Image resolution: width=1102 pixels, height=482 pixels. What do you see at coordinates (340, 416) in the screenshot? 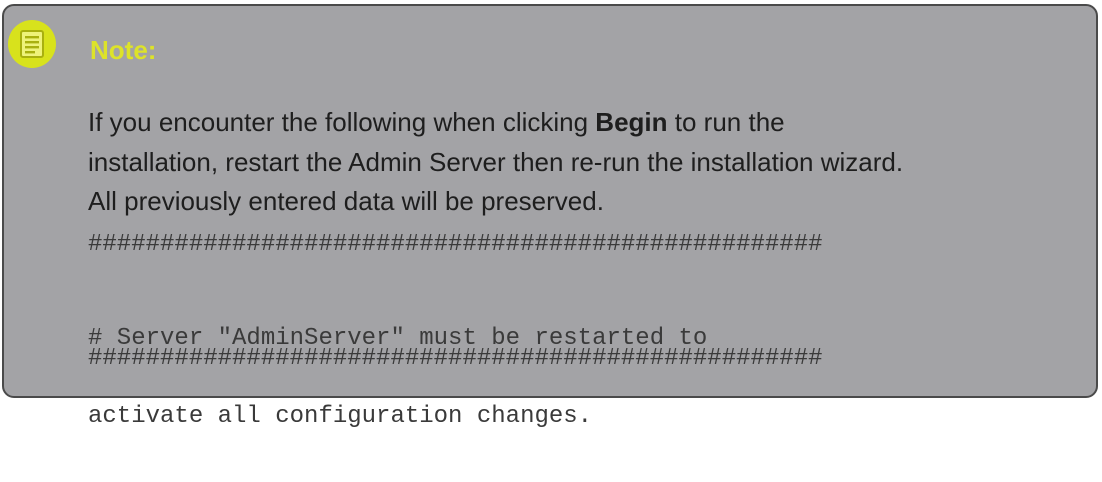
I see `code-message-line-2: activate all configuration changes.` at bounding box center [340, 416].